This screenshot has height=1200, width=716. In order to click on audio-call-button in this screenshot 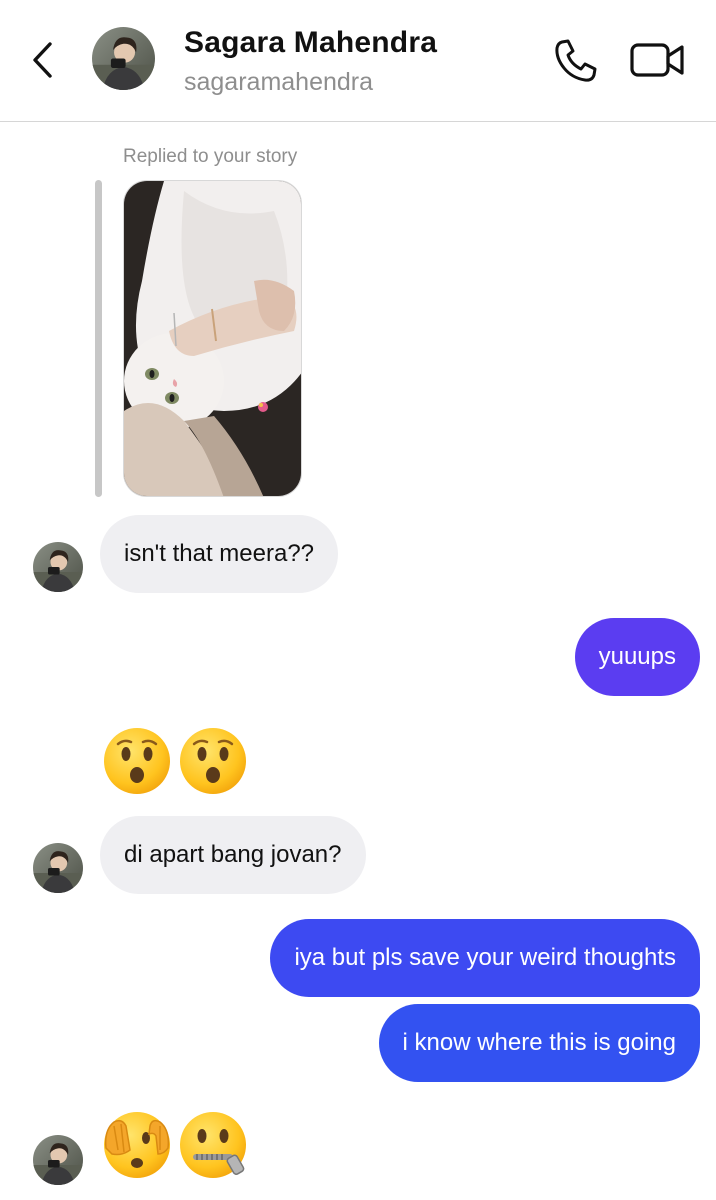, I will do `click(577, 61)`.